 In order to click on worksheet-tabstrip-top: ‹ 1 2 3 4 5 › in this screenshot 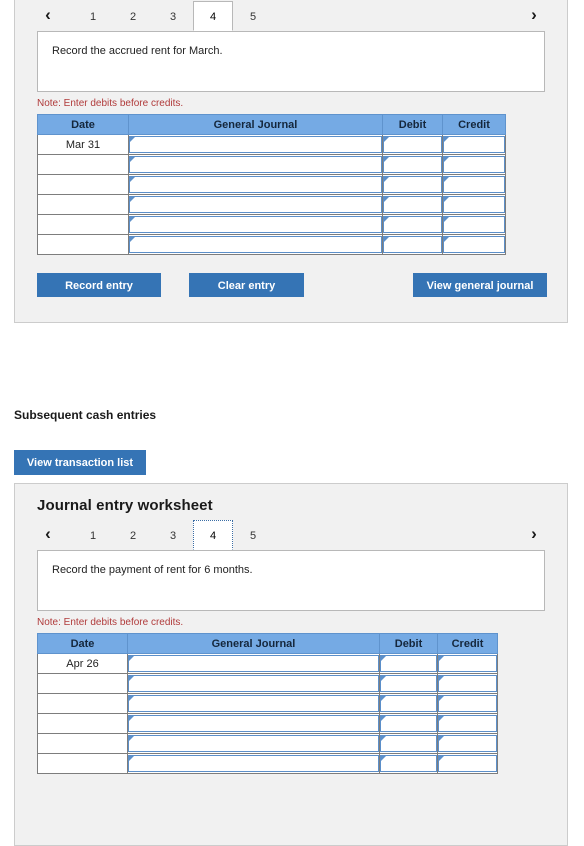, I will do `click(291, 16)`.